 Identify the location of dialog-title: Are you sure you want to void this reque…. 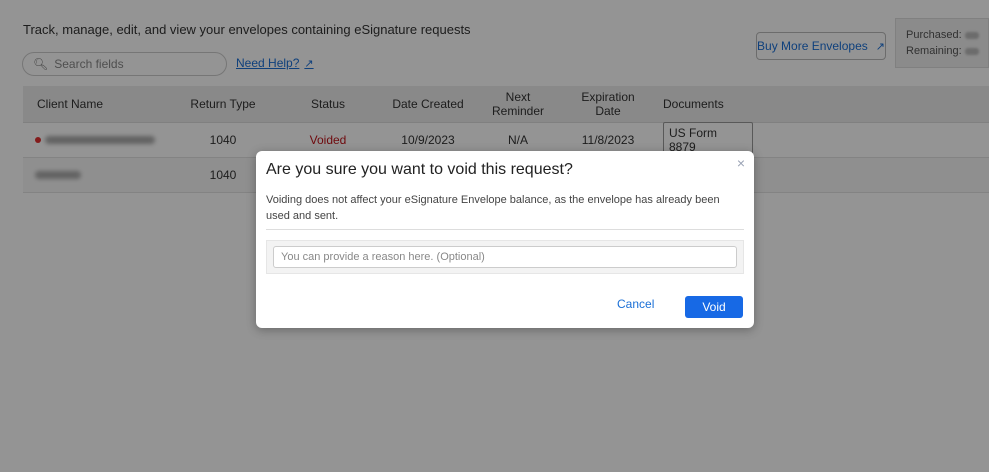
(419, 169).